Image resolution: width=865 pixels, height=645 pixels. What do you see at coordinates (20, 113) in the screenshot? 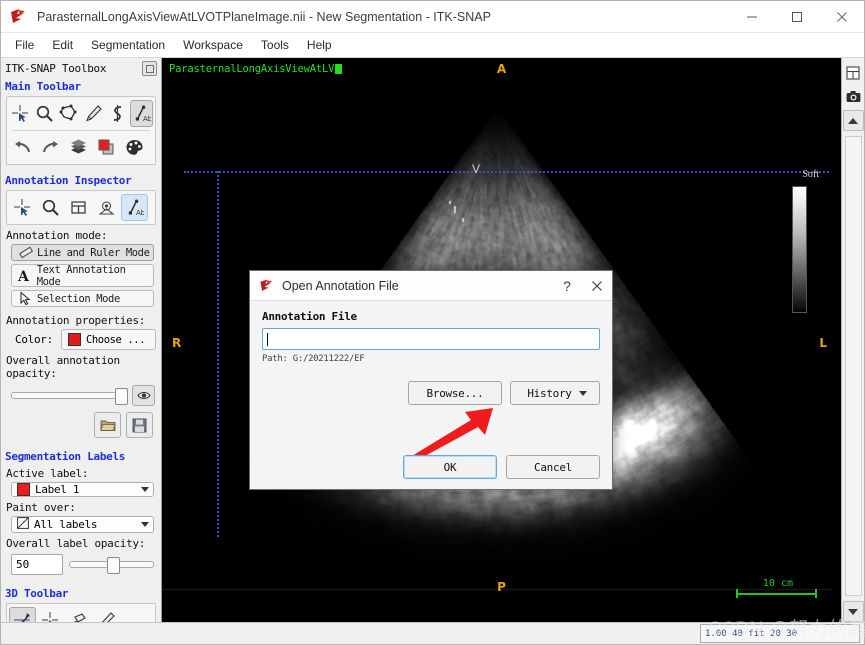
I see `crosshair-tool-icon` at bounding box center [20, 113].